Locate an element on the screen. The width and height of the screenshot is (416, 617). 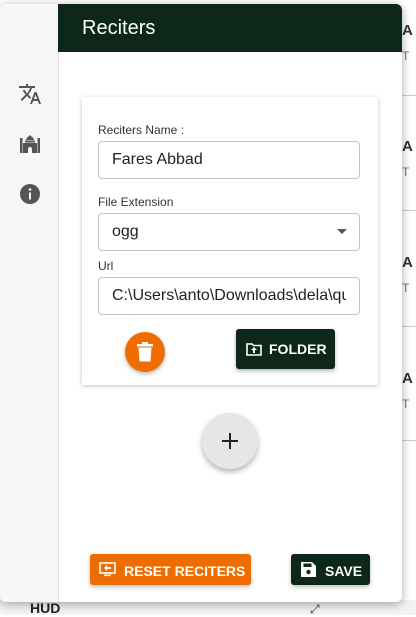
page-title: Reciters is located at coordinates (119, 28).